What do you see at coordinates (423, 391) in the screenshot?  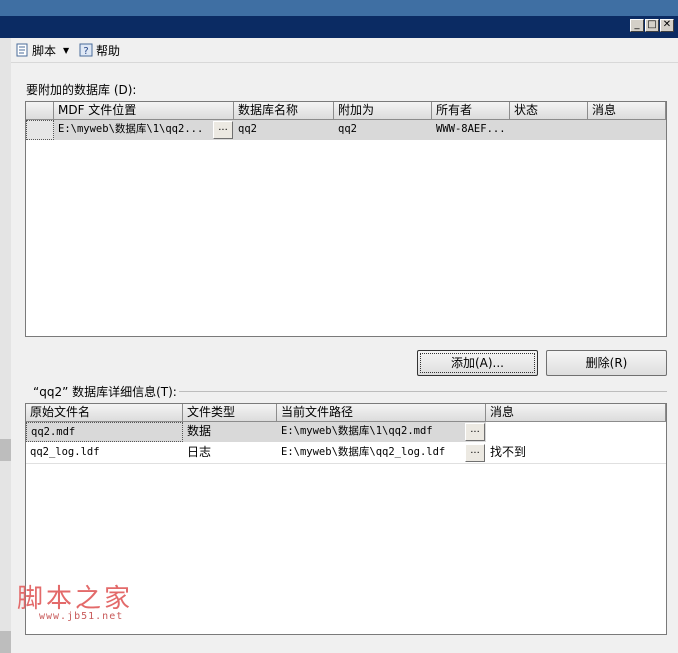 I see `section-divider` at bounding box center [423, 391].